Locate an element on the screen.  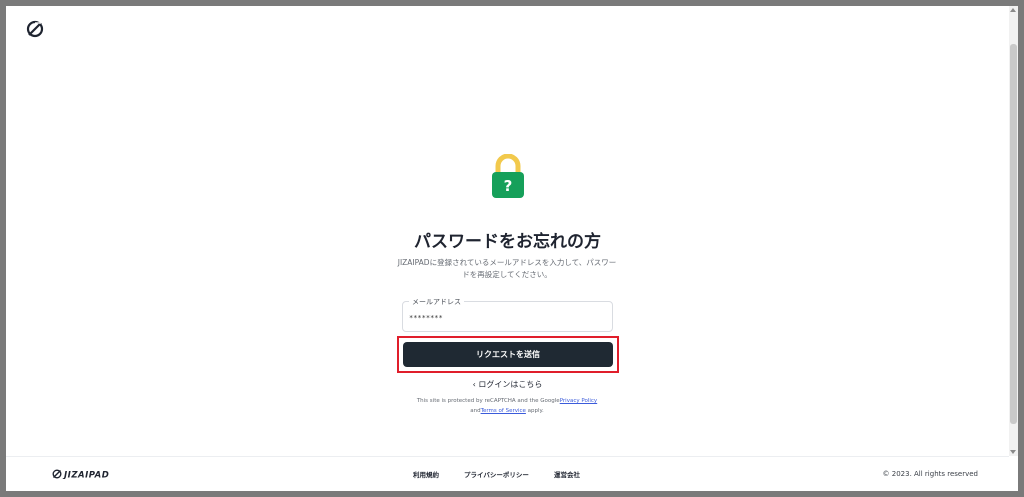
copyright-text: © 2023. All rights reserved is located at coordinates (930, 474).